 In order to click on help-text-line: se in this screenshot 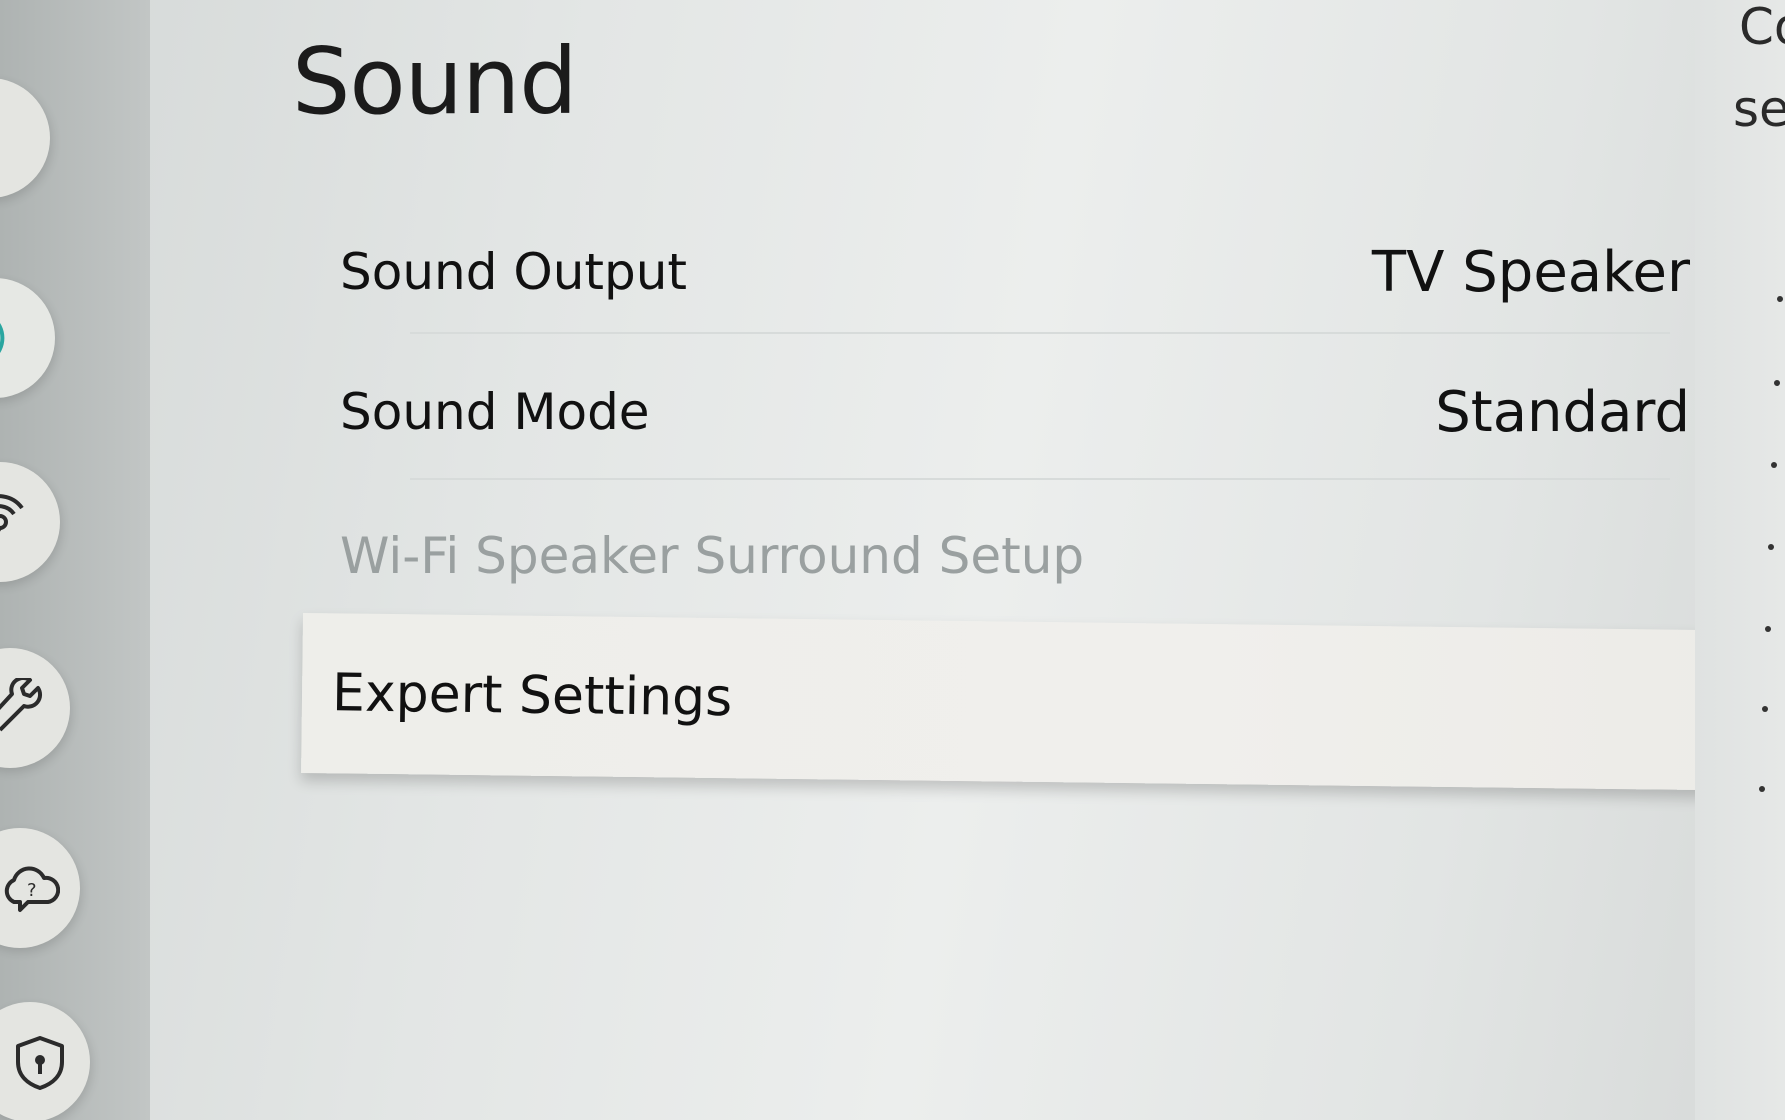, I will do `click(1759, 109)`.